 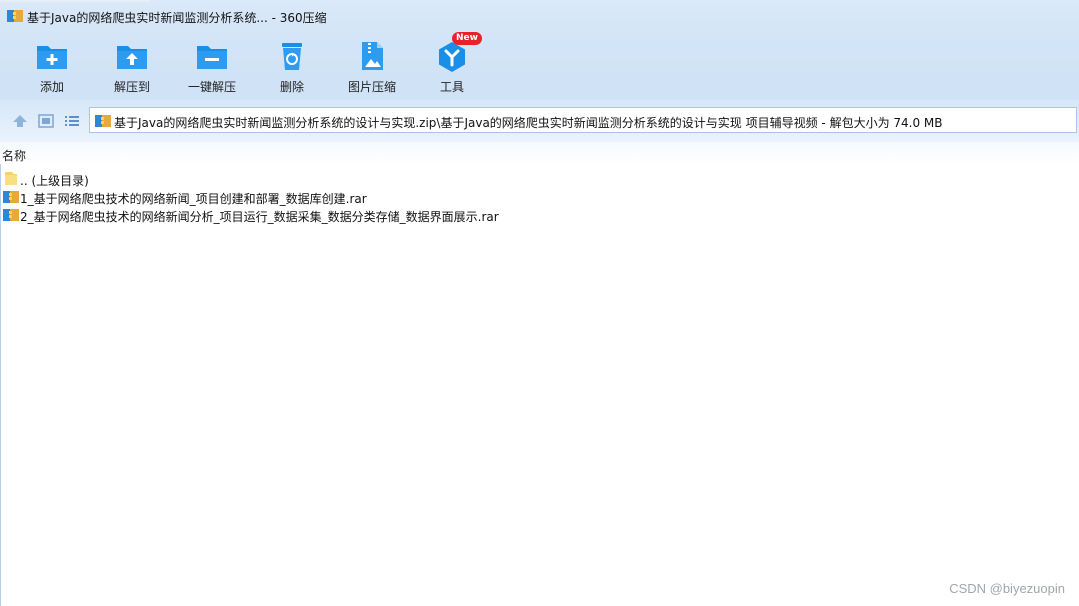 What do you see at coordinates (75, 1) in the screenshot?
I see `title-bar-highlight` at bounding box center [75, 1].